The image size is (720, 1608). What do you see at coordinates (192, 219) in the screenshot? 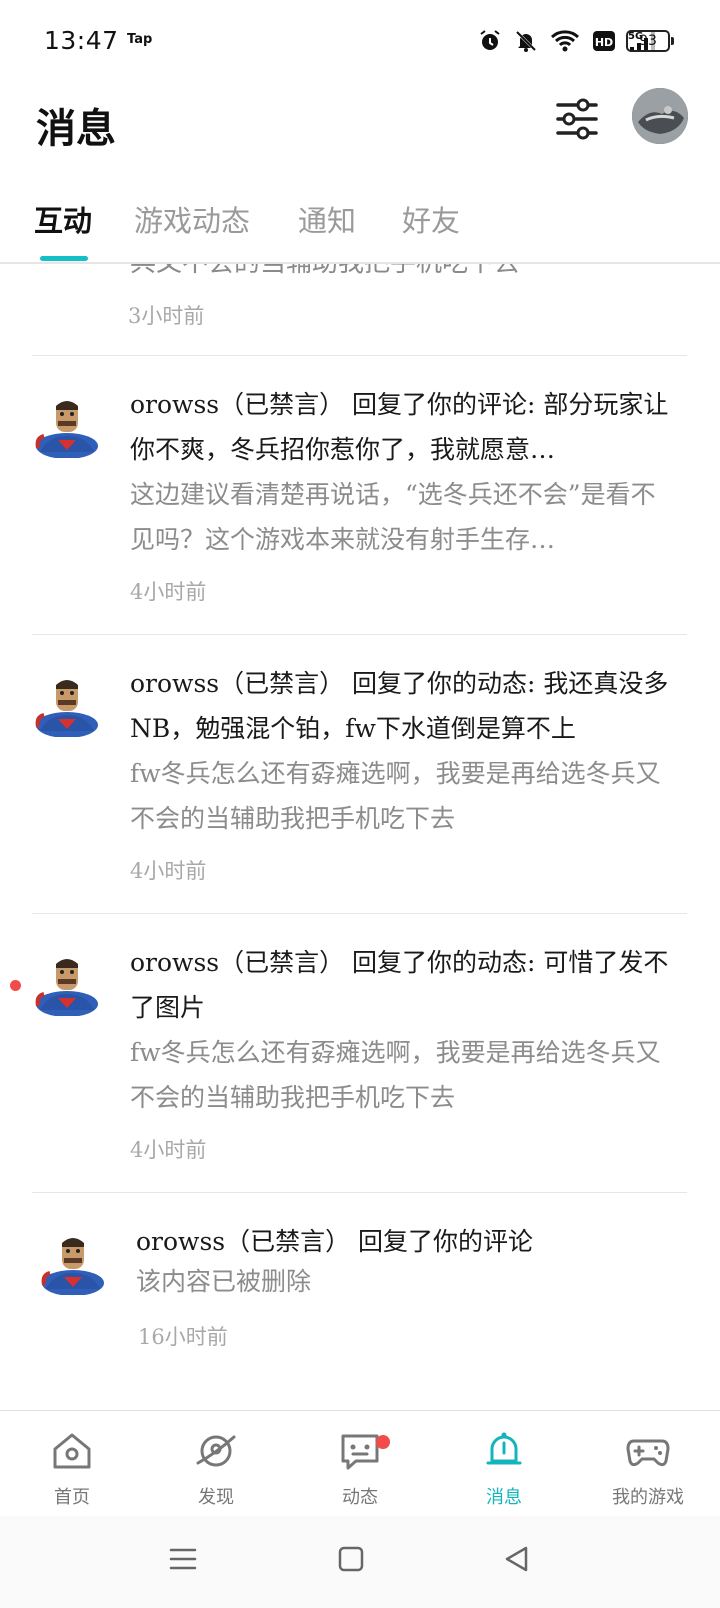
I see `tab-game-updates: 游戏动态` at bounding box center [192, 219].